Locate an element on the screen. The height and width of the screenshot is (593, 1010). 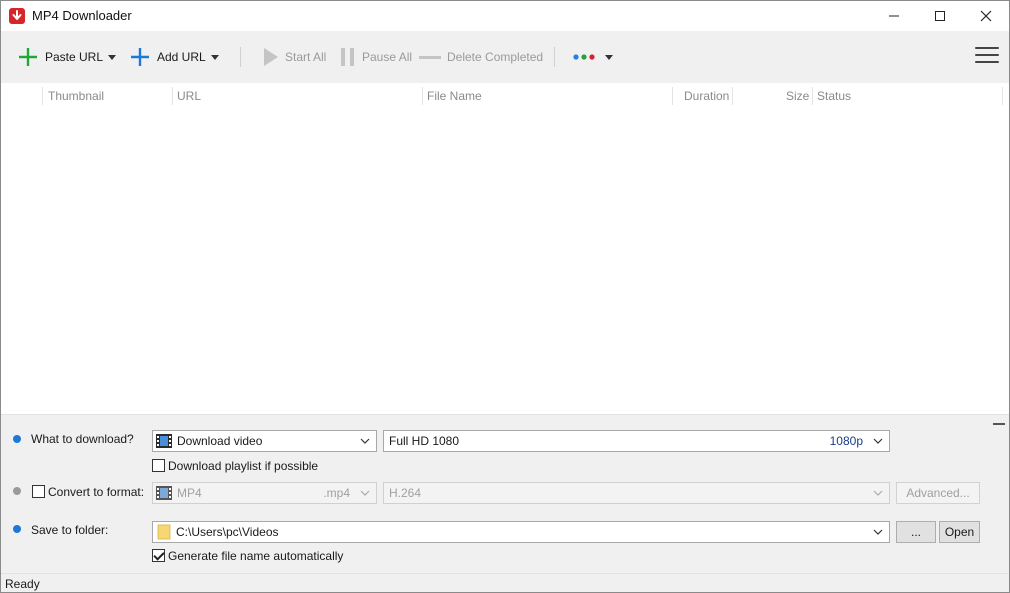
save-folder-label: Save to folder: is located at coordinates (70, 530).